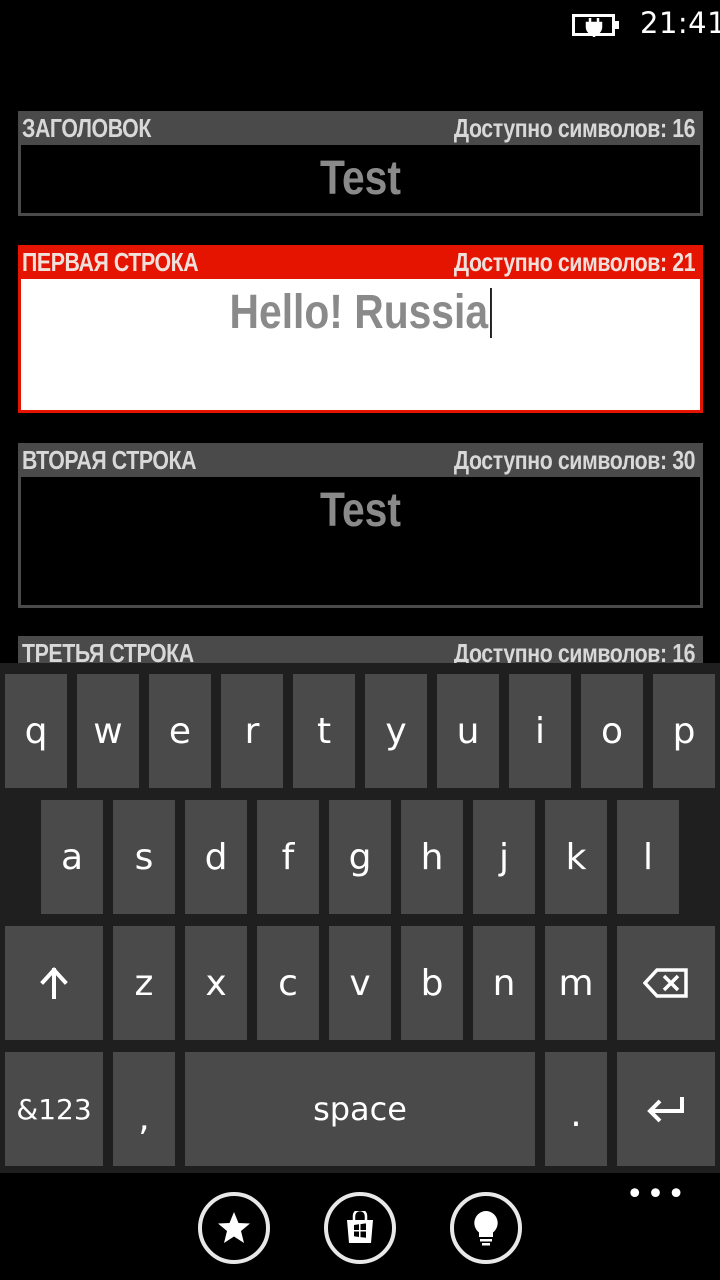 This screenshot has width=720, height=1280. What do you see at coordinates (144, 857) in the screenshot?
I see `key-s: s` at bounding box center [144, 857].